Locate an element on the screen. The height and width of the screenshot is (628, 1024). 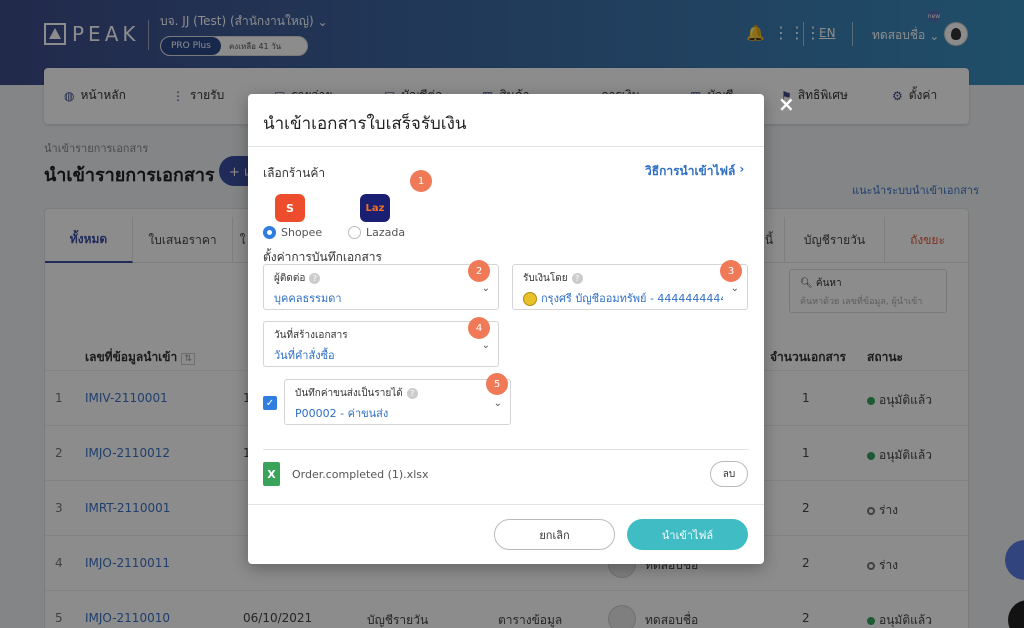
shipping-income-checkbox: ✓ is located at coordinates (270, 403).